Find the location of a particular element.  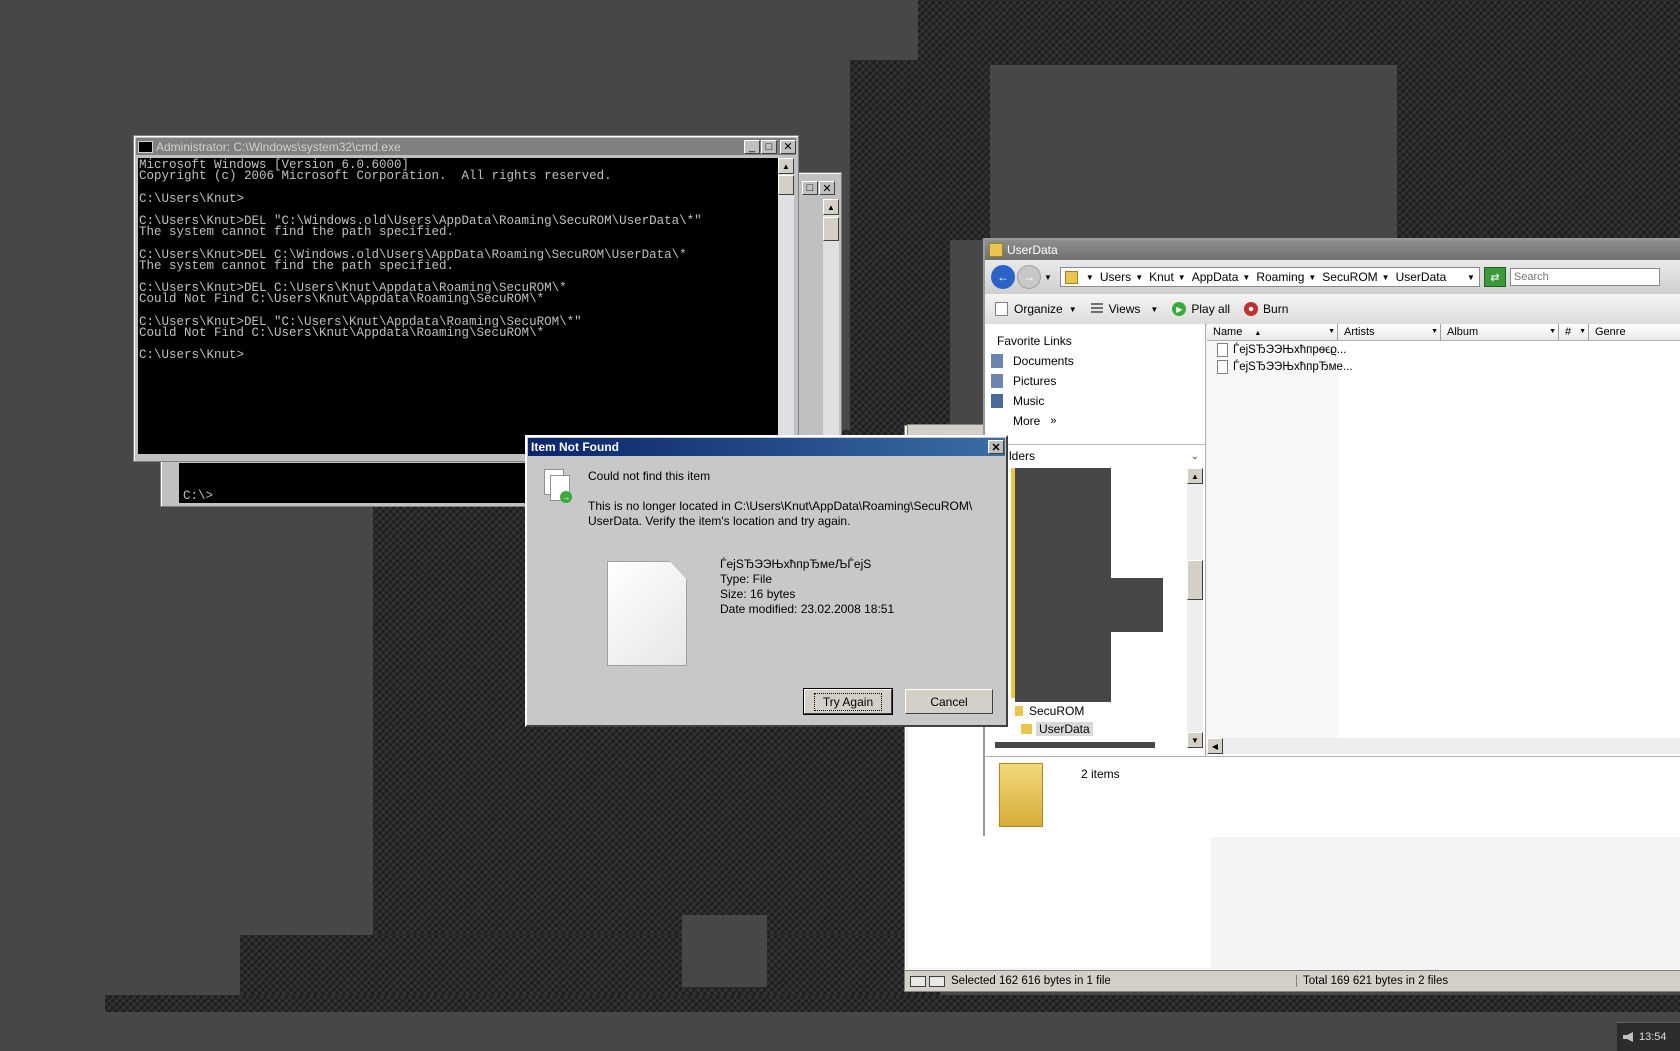

column-name: Name ▲ ▼ is located at coordinates (1272, 332).